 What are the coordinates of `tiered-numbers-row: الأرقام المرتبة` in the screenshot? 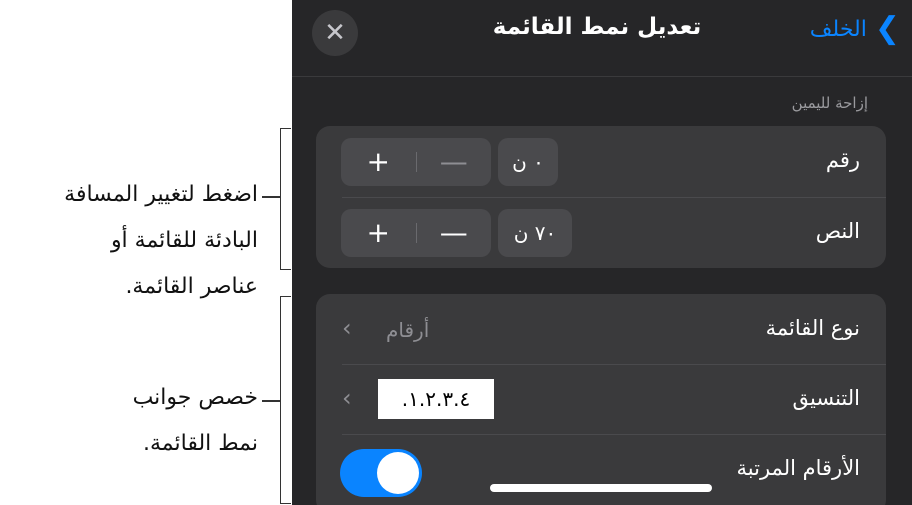 It's located at (601, 469).